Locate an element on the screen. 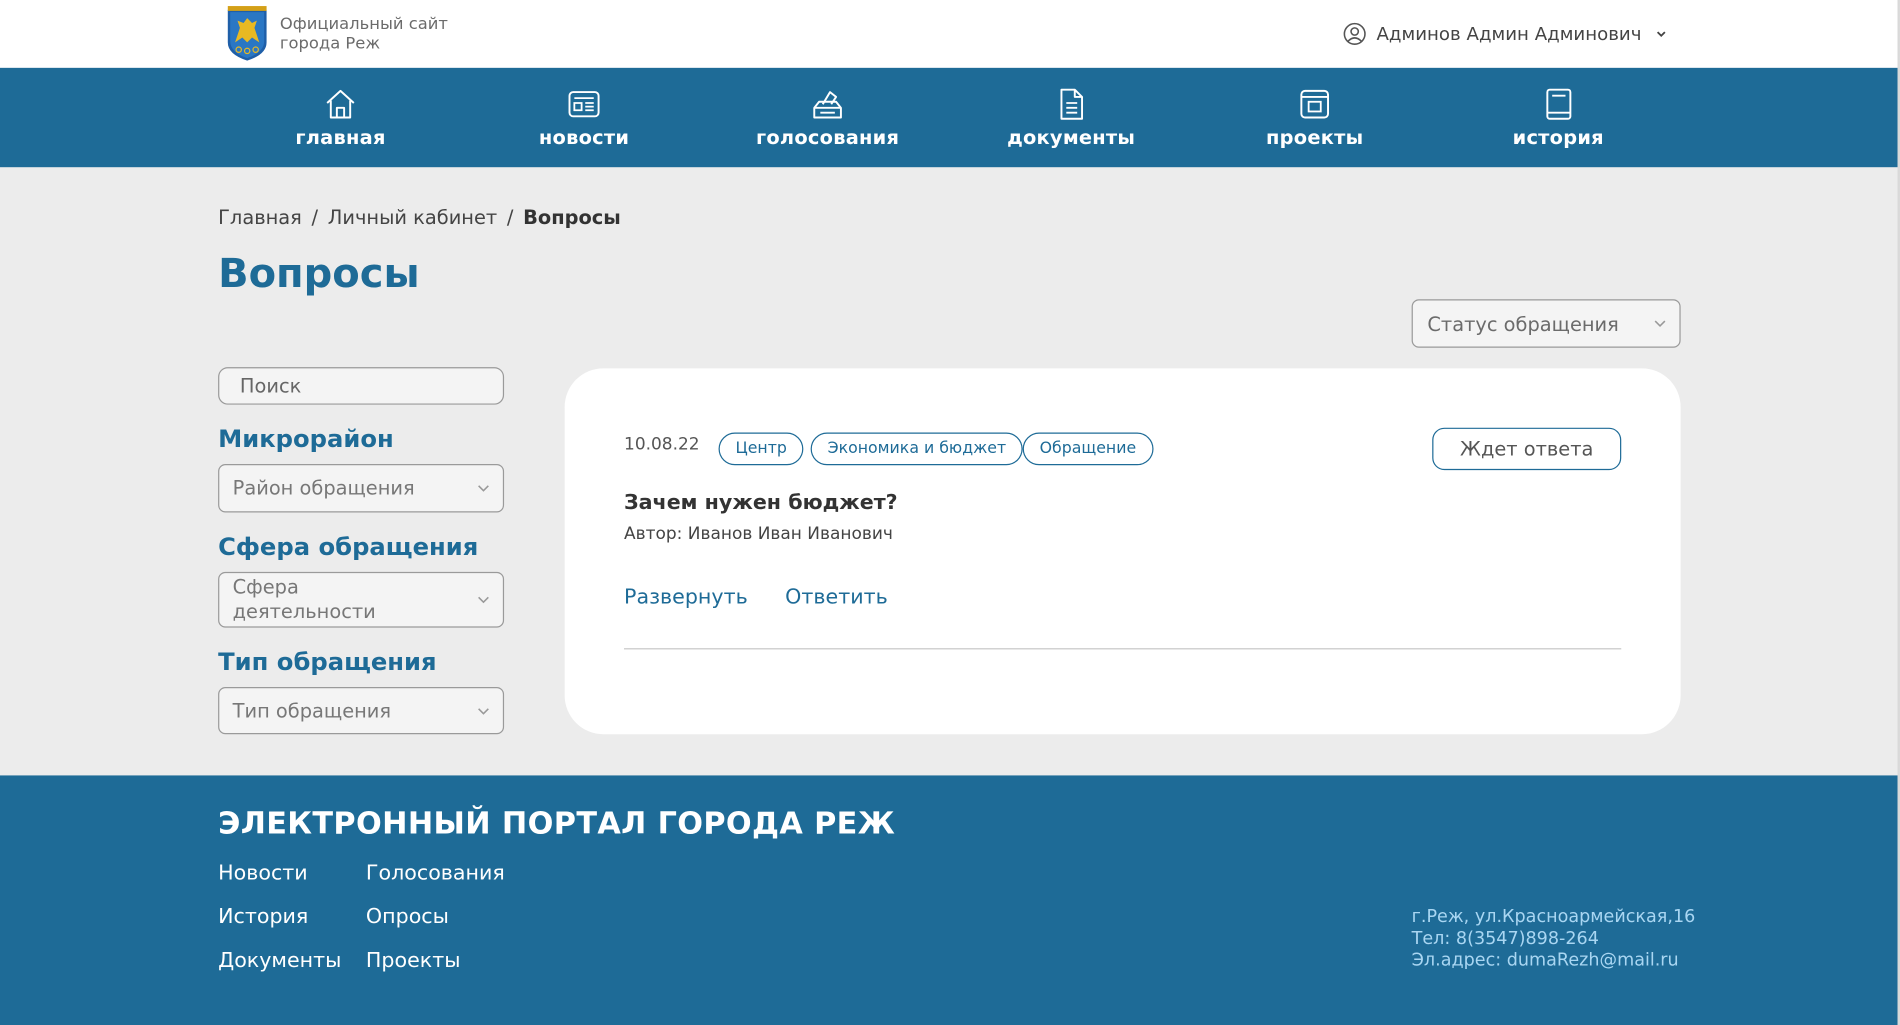 The image size is (1900, 1025). site-name: Официальный сайт города Реж is located at coordinates (364, 34).